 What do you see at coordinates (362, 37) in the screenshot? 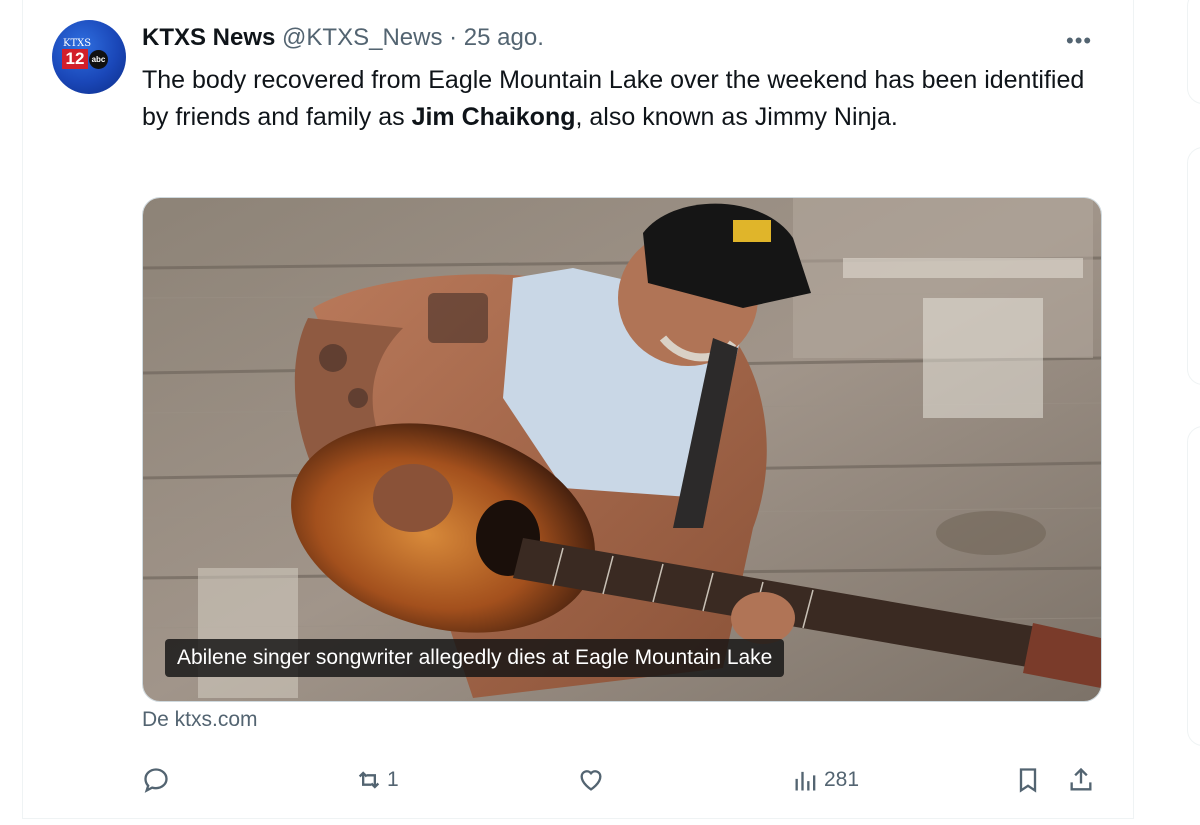
I see `author-handle: @KTXS_News` at bounding box center [362, 37].